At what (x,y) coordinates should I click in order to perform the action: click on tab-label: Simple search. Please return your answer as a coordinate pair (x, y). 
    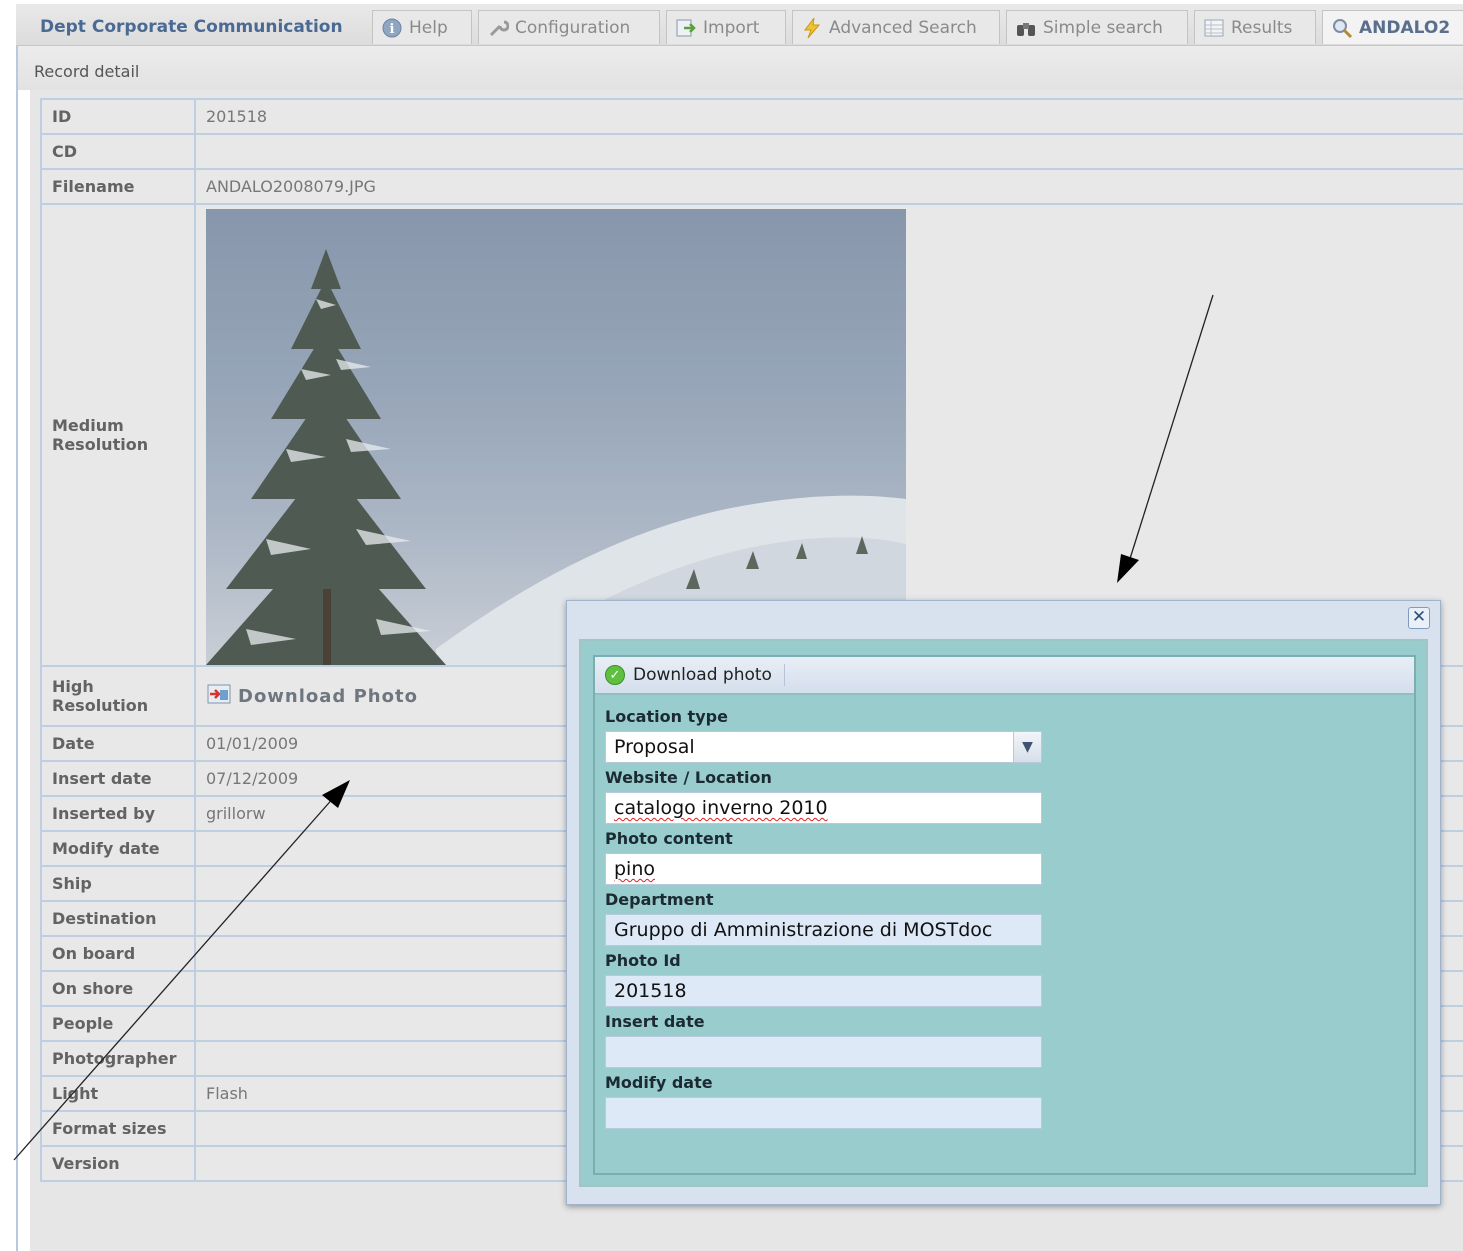
    Looking at the image, I should click on (1103, 27).